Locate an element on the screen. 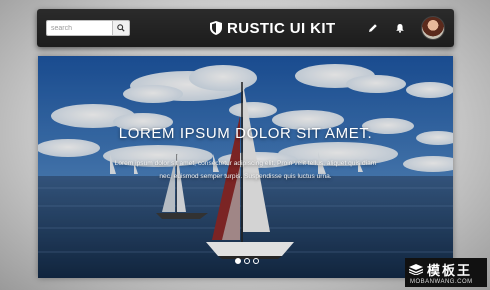 This screenshot has height=290, width=490. carousel-indicators is located at coordinates (247, 261).